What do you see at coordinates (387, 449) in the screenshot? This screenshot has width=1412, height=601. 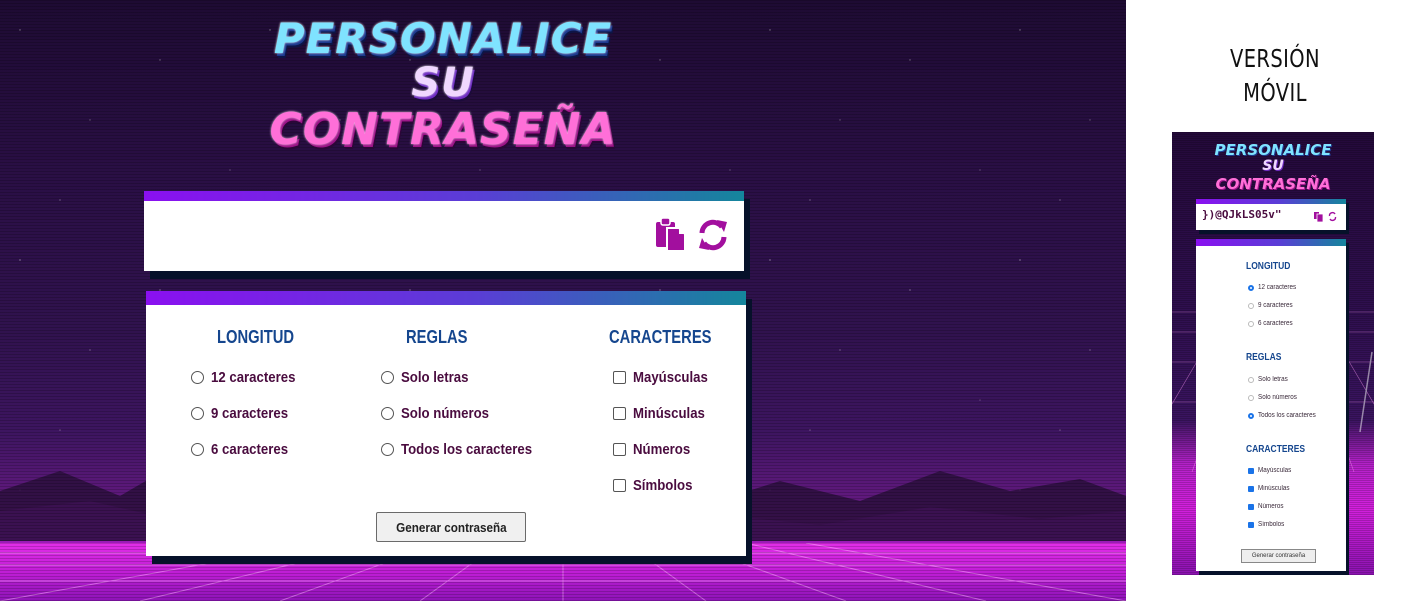 I see `radio-todos-caracteres` at bounding box center [387, 449].